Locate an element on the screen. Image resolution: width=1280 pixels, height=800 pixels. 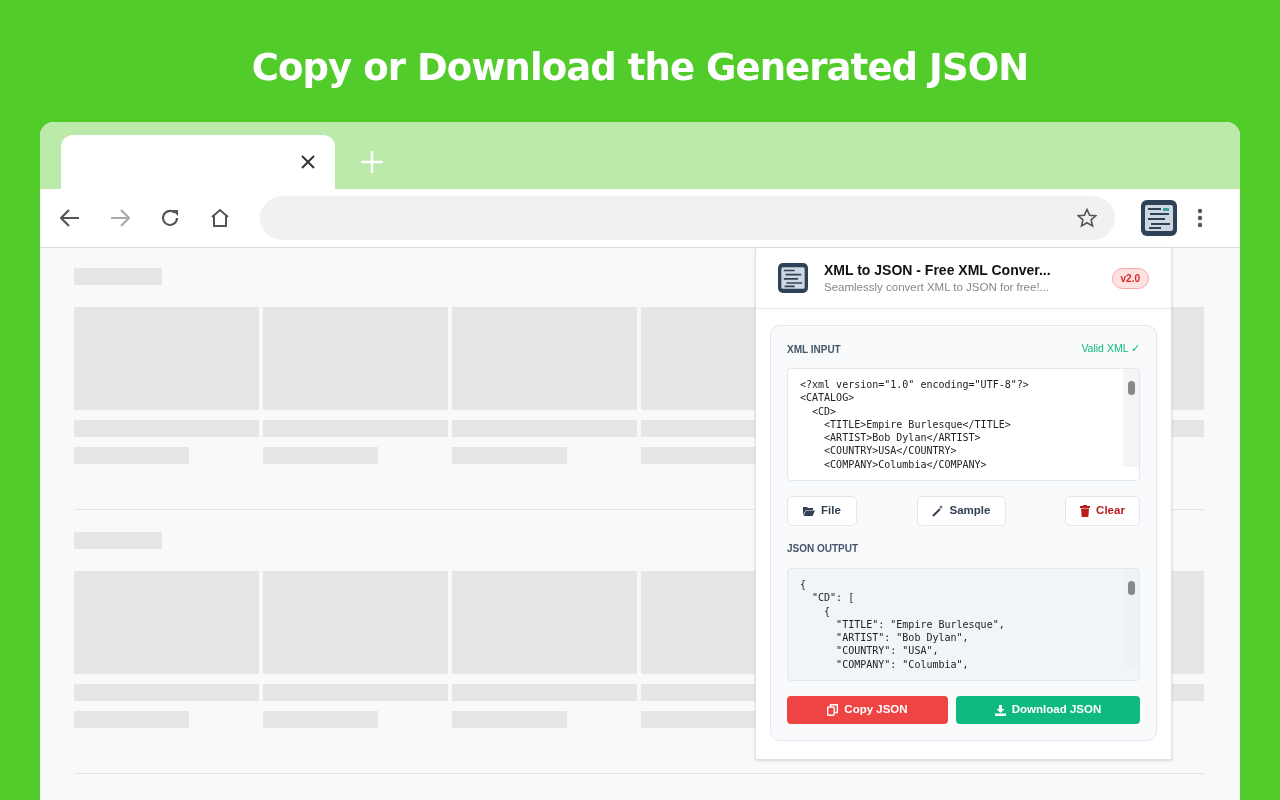
copy-json-button: Copy JSON is located at coordinates (867, 710).